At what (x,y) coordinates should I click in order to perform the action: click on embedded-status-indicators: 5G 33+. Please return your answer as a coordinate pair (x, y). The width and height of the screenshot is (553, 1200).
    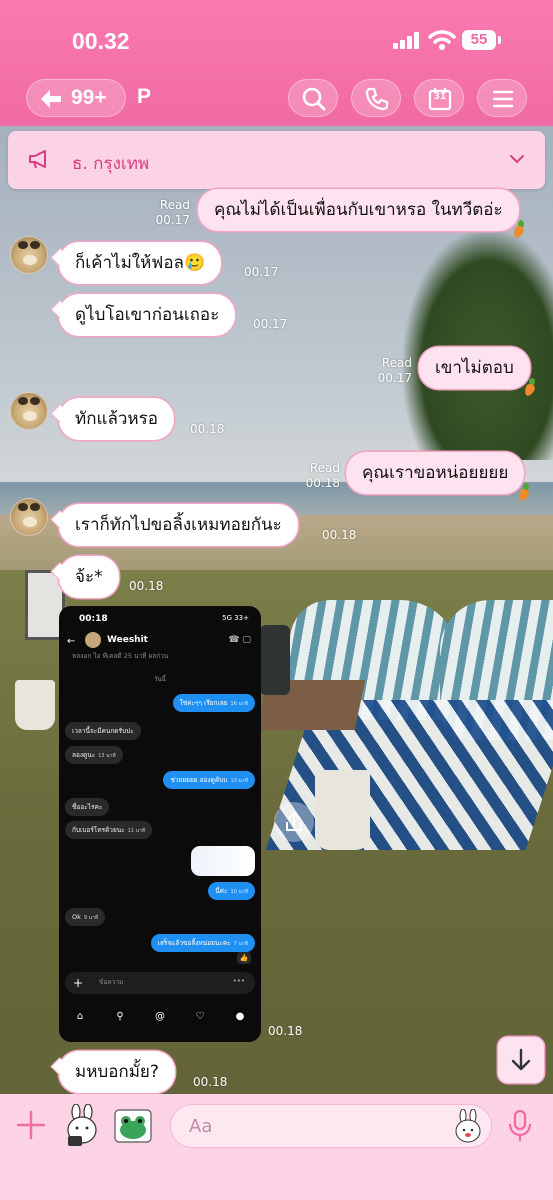
    Looking at the image, I should click on (235, 618).